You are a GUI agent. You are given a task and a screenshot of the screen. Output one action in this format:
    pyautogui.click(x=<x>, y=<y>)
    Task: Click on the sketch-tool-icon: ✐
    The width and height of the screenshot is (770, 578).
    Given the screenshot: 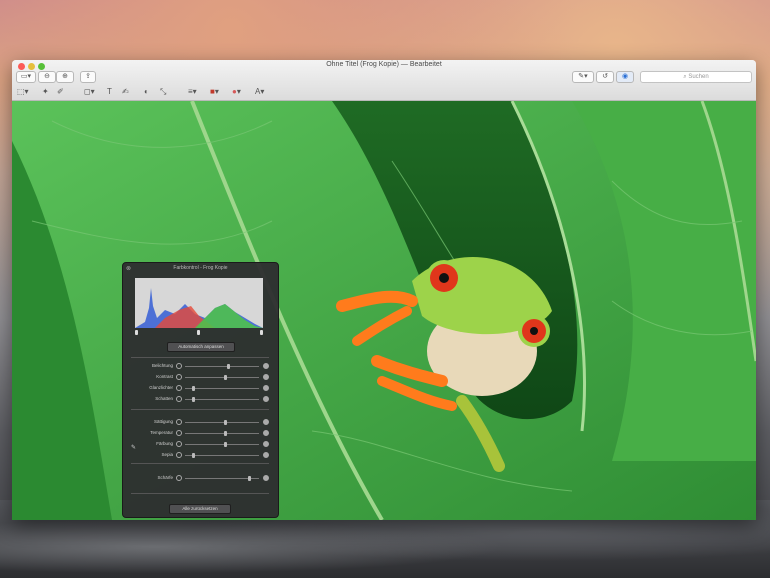 What is the action you would take?
    pyautogui.click(x=60, y=92)
    